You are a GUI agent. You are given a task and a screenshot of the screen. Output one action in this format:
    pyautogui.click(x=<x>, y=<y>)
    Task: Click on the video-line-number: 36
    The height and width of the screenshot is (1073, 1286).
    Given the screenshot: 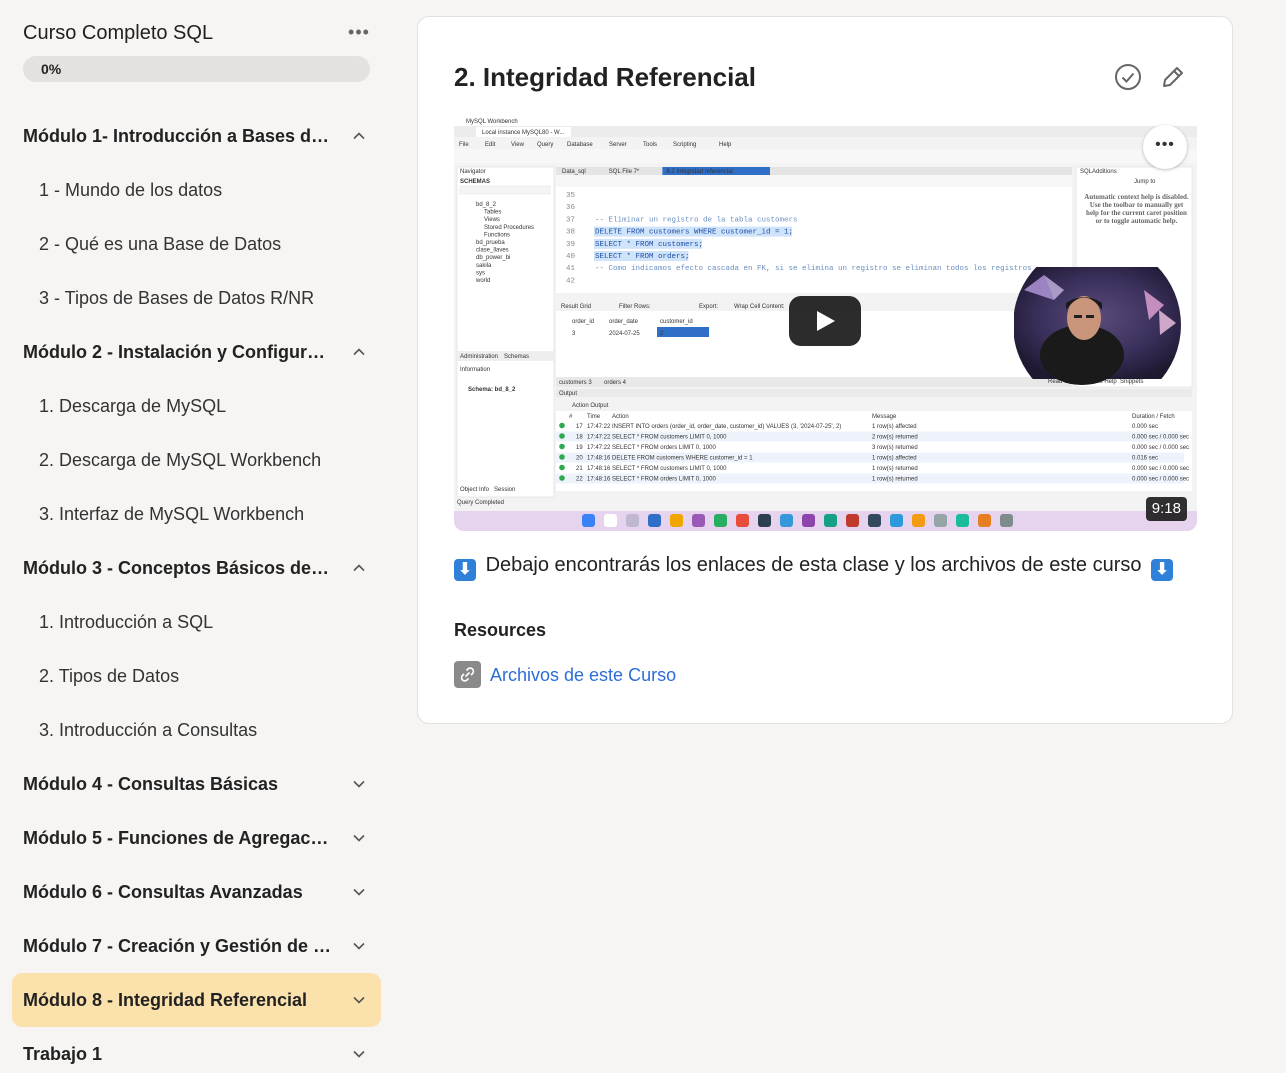 What is the action you would take?
    pyautogui.click(x=571, y=208)
    